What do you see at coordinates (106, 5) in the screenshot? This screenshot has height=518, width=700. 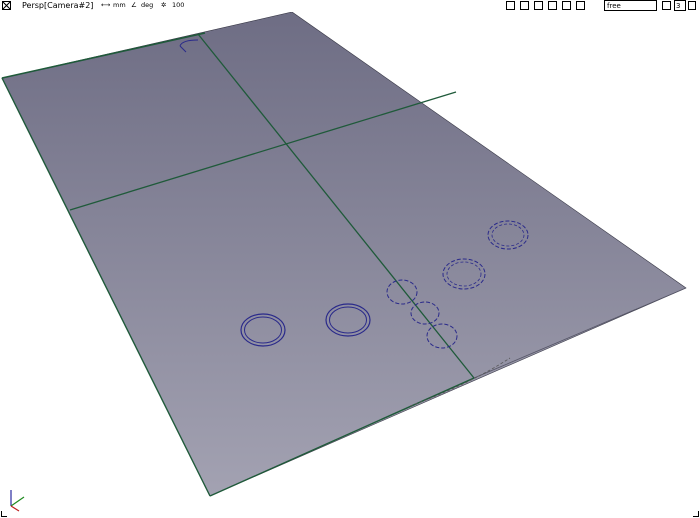 I see `length-unit-icon: ⟷` at bounding box center [106, 5].